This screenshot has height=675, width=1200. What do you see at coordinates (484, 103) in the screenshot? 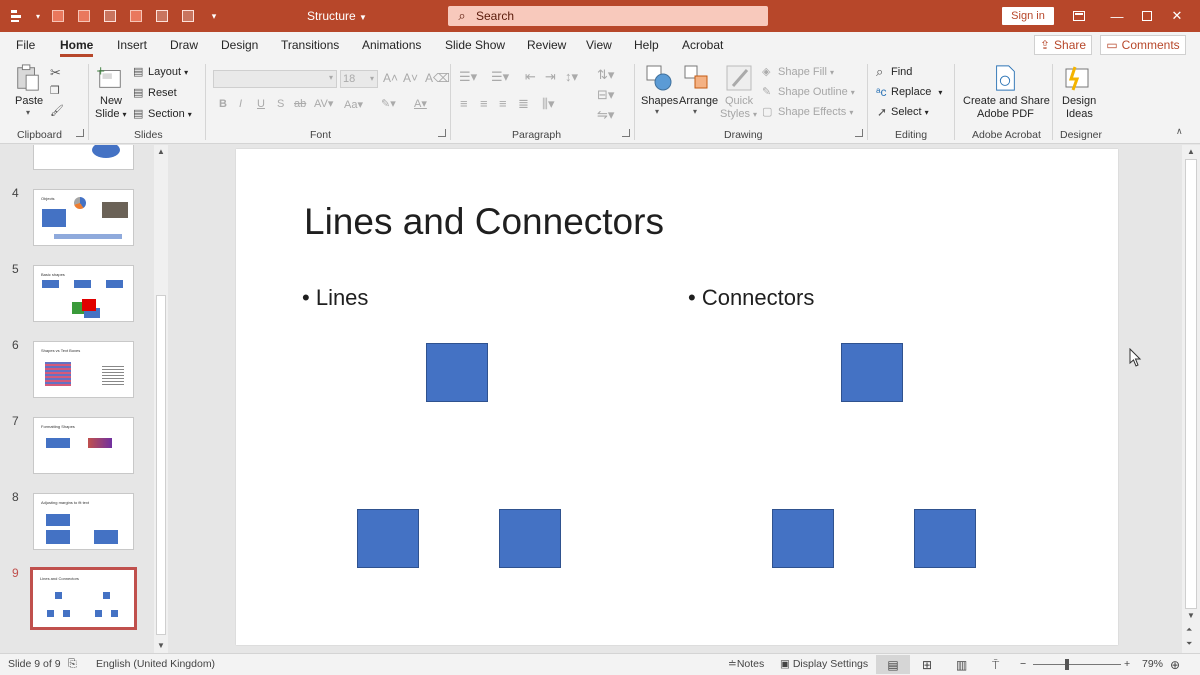
I see `align-center-icon: ≡` at bounding box center [484, 103].